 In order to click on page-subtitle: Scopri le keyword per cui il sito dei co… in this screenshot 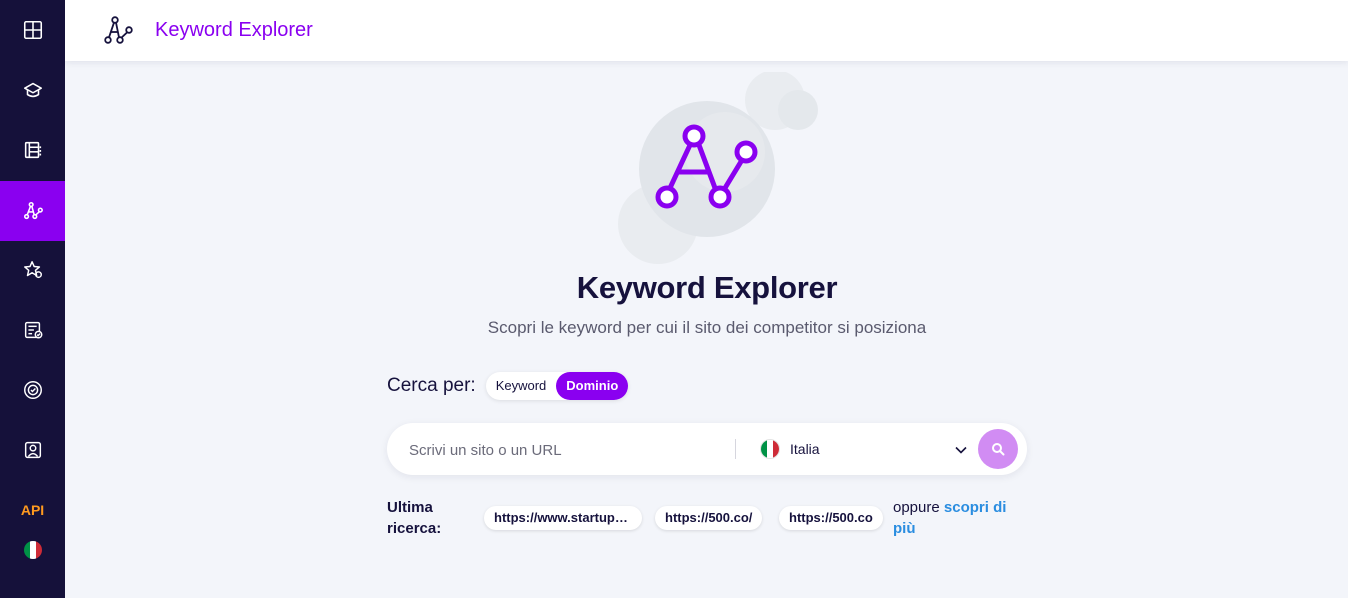, I will do `click(707, 327)`.